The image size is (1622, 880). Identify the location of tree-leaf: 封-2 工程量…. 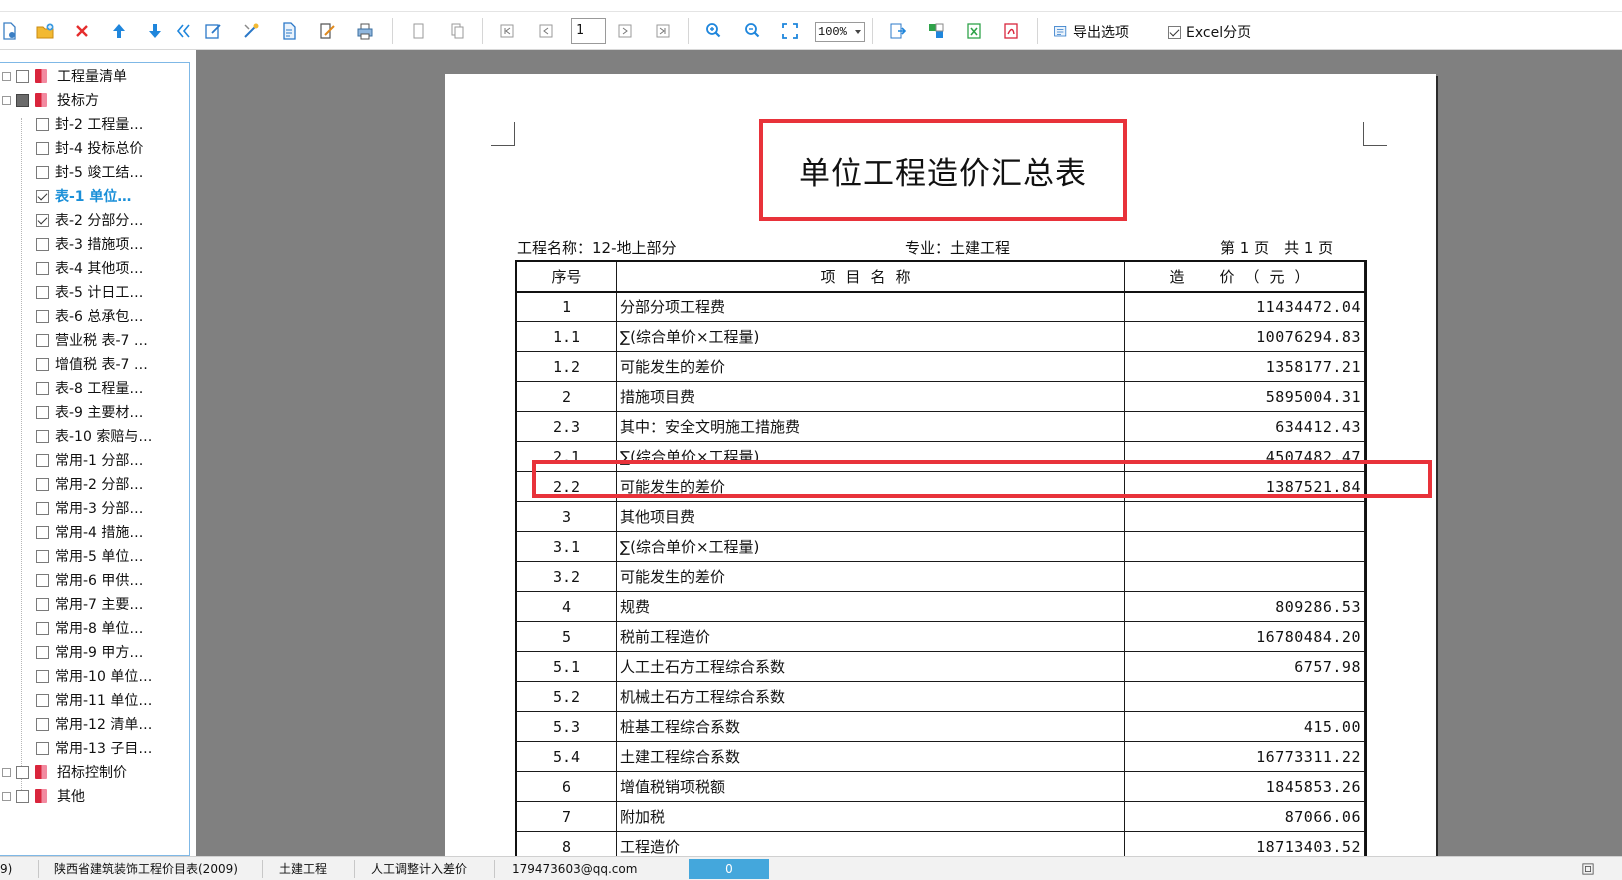
(89, 124).